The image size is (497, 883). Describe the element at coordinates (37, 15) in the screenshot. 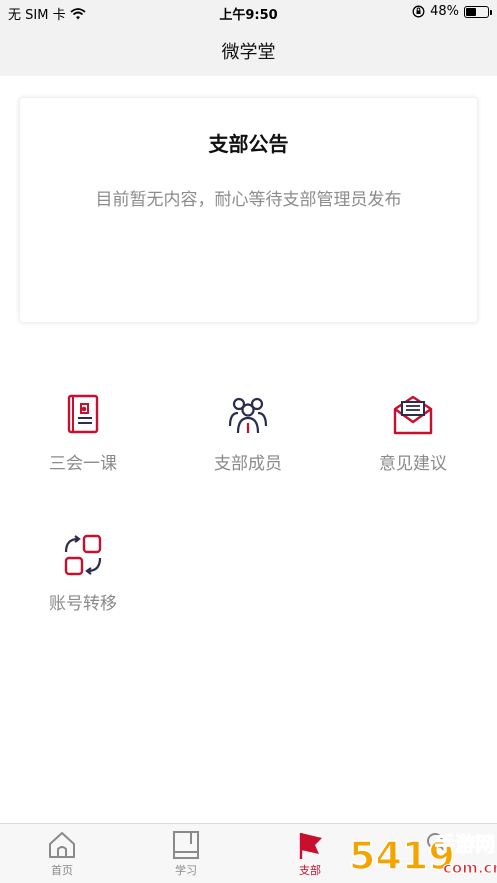

I see `carrier-text: 无 SIM 卡` at that location.